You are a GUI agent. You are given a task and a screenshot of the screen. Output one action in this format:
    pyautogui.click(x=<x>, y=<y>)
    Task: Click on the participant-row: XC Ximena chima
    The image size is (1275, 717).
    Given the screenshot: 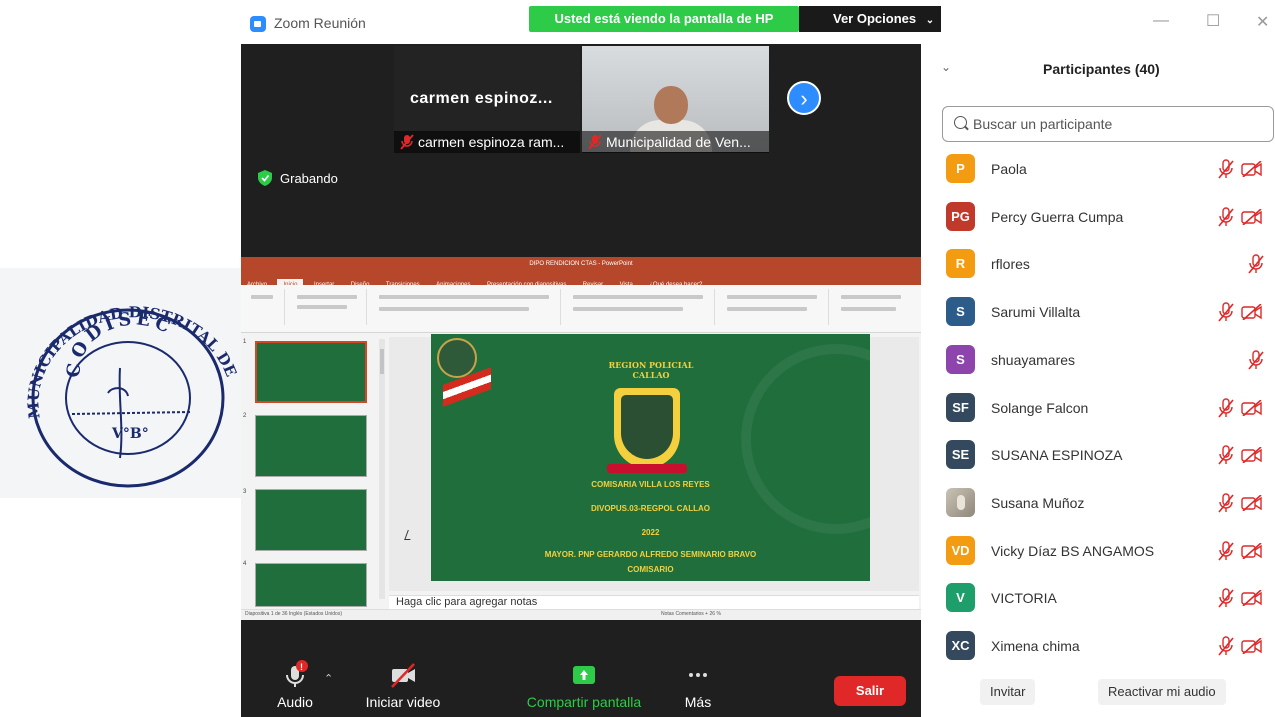 What is the action you would take?
    pyautogui.click(x=1108, y=646)
    